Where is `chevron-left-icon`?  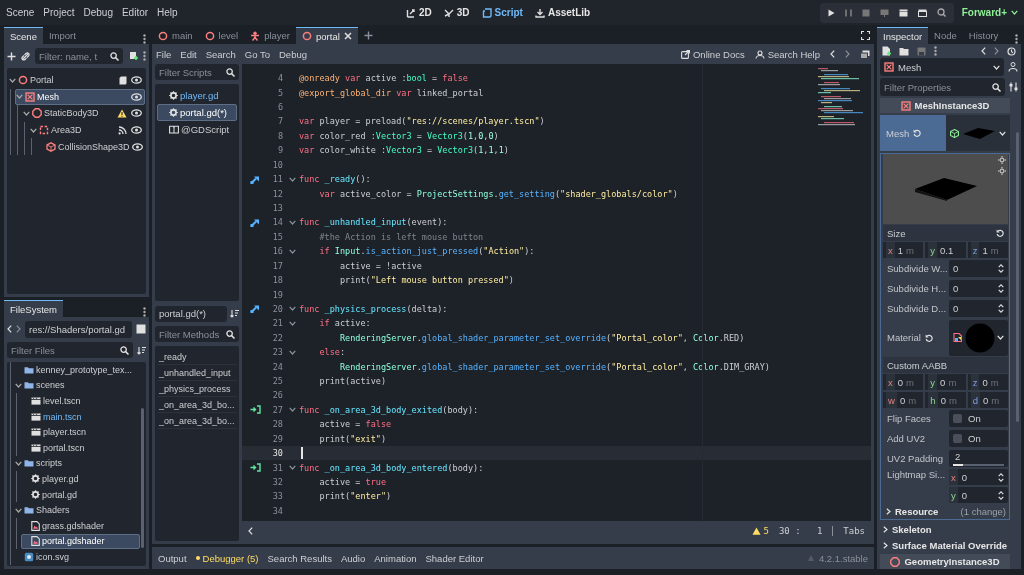 chevron-left-icon is located at coordinates (832, 54).